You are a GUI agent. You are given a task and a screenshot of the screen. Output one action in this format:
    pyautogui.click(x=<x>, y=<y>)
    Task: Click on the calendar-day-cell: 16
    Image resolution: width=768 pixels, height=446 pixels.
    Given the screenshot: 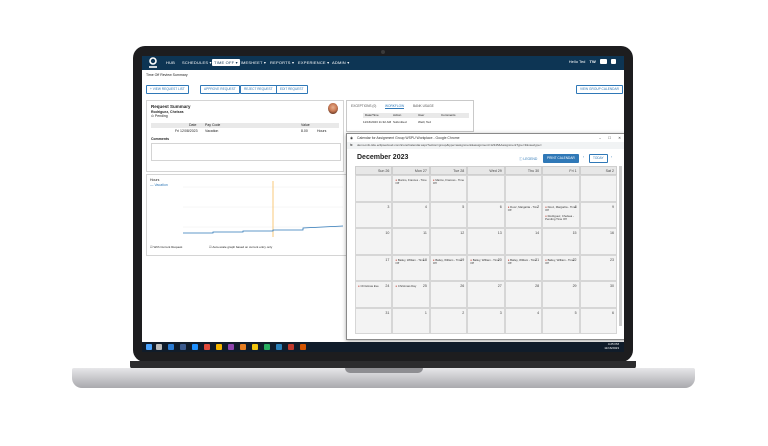 What is the action you would take?
    pyautogui.click(x=598, y=241)
    